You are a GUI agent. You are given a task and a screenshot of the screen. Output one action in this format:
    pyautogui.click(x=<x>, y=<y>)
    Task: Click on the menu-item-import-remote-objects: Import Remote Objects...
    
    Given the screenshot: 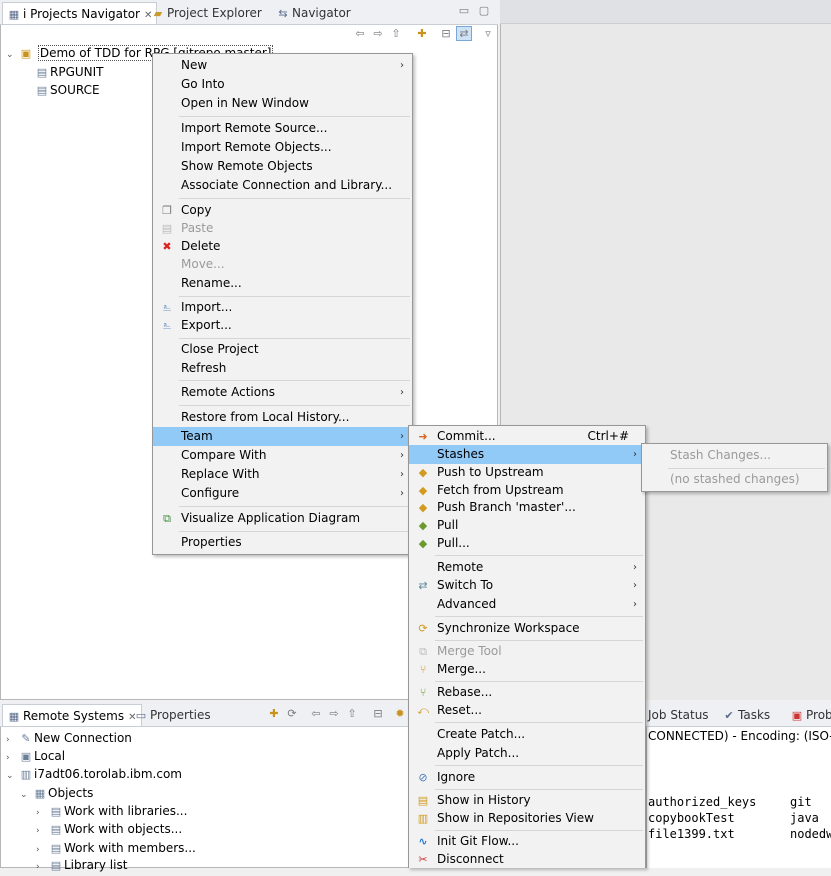 What is the action you would take?
    pyautogui.click(x=282, y=147)
    